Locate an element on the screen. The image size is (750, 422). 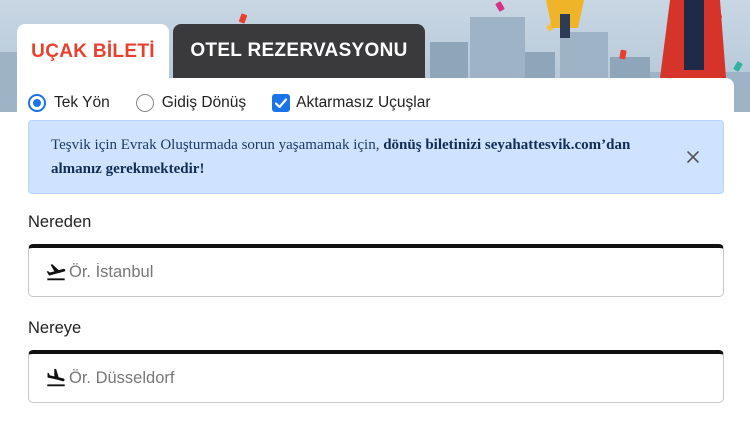
tab-ucak-bileti: UÇAK BİLETİ is located at coordinates (93, 52).